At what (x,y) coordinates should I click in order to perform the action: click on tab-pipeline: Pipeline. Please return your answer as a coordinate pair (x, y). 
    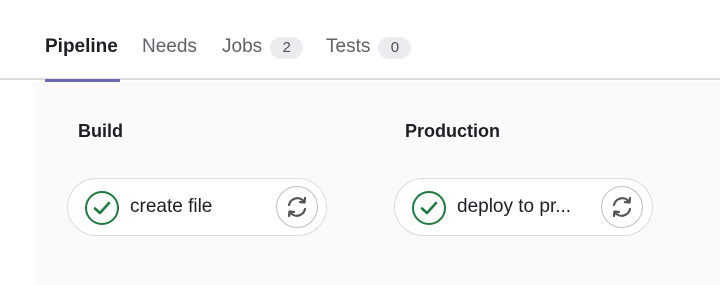
    Looking at the image, I should click on (82, 57).